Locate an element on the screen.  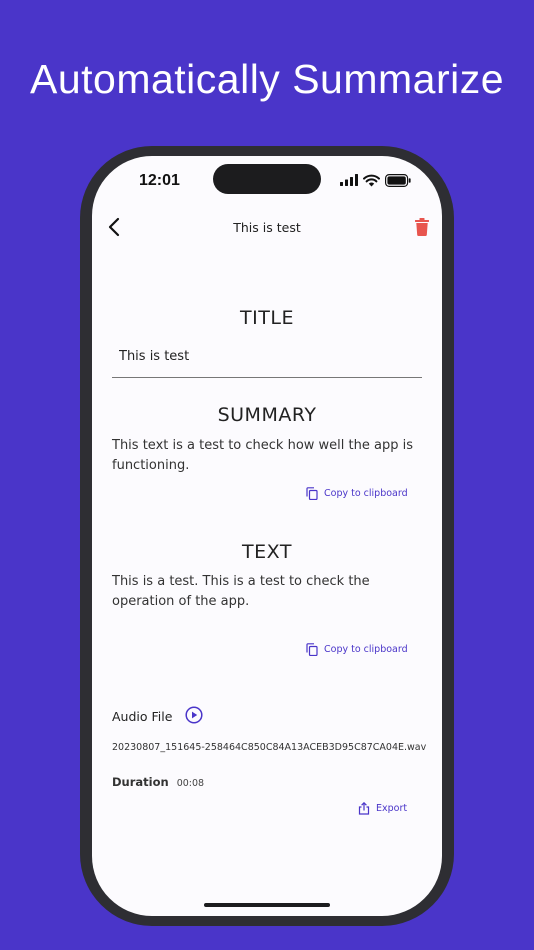
status-icons is located at coordinates (375, 180).